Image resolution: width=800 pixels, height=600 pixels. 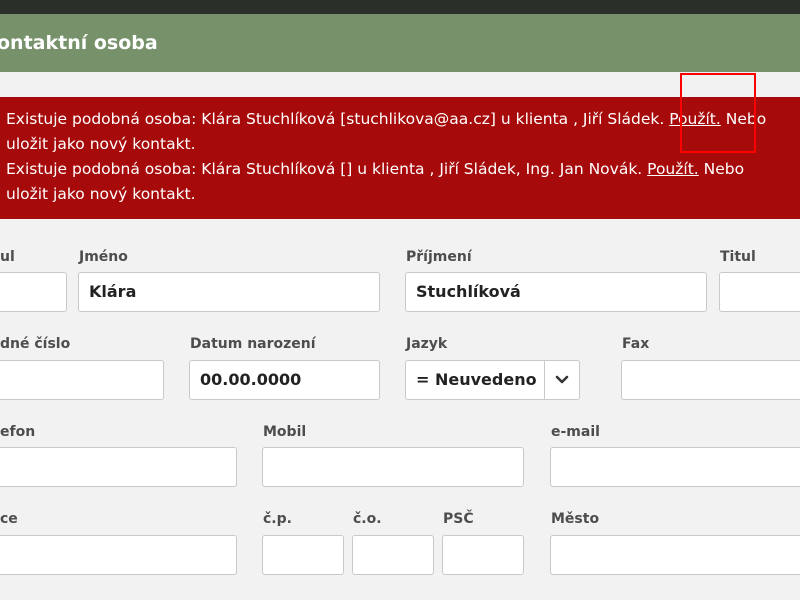 What do you see at coordinates (483, 555) in the screenshot?
I see `postal-code-input` at bounding box center [483, 555].